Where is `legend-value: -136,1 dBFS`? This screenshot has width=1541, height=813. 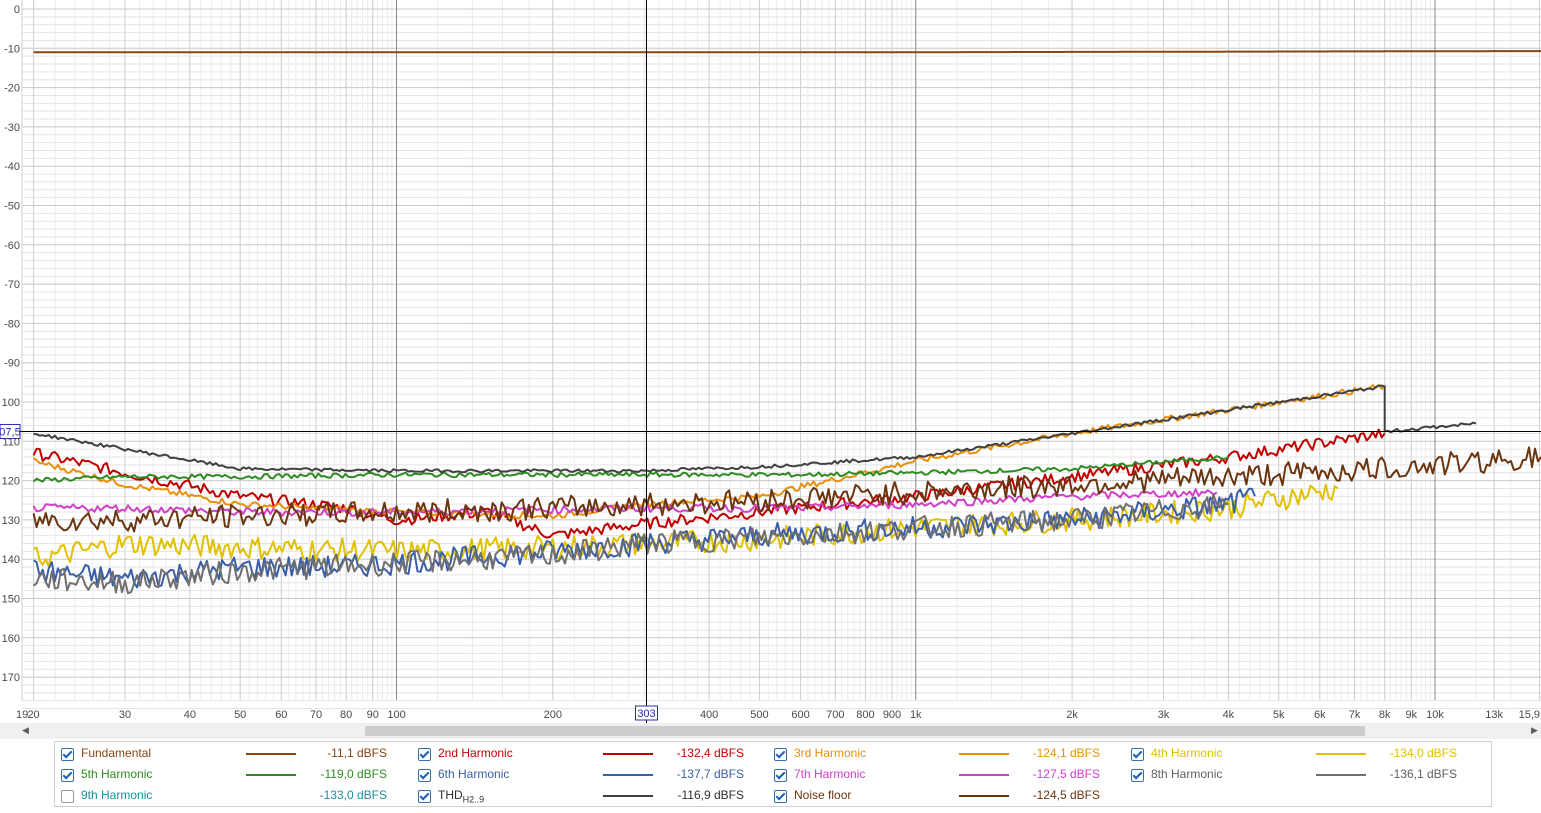
legend-value: -136,1 dBFS is located at coordinates (1423, 774).